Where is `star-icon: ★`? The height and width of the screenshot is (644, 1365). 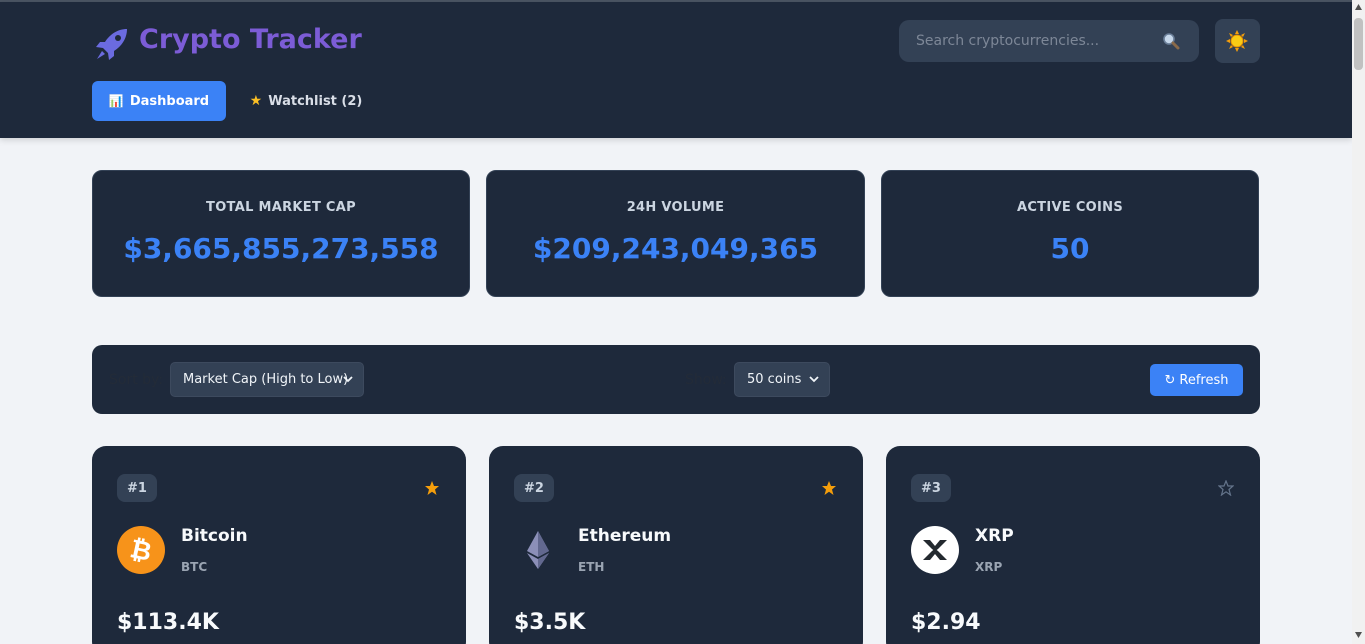 star-icon: ★ is located at coordinates (256, 101).